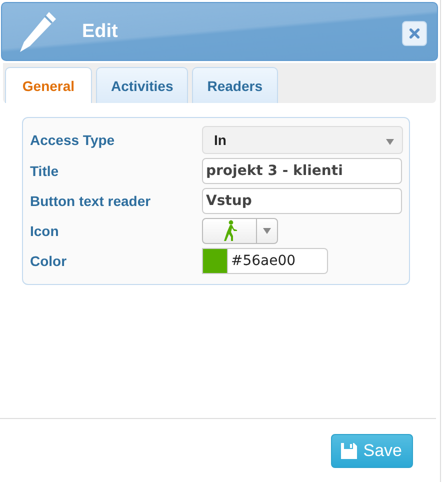 The image size is (443, 482). Describe the element at coordinates (230, 231) in the screenshot. I see `walking-person-icon` at that location.